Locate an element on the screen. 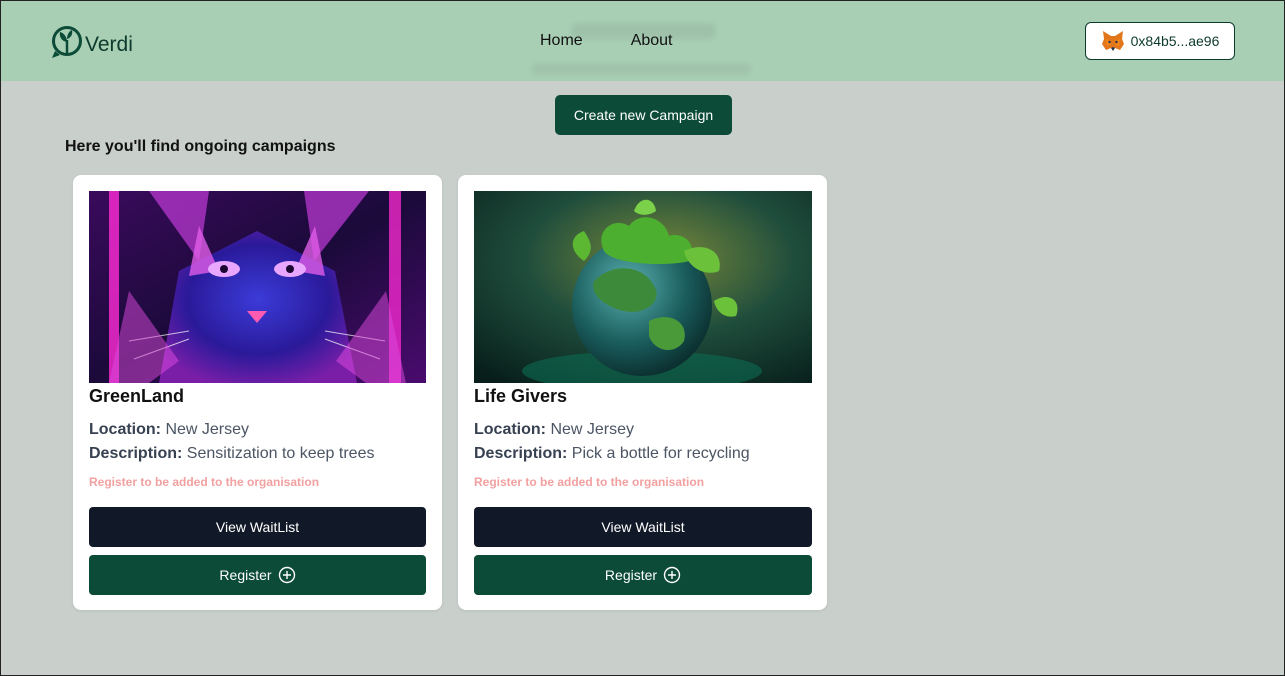 The image size is (1285, 676). wallet-button: 0x84b5...ae96 is located at coordinates (1160, 41).